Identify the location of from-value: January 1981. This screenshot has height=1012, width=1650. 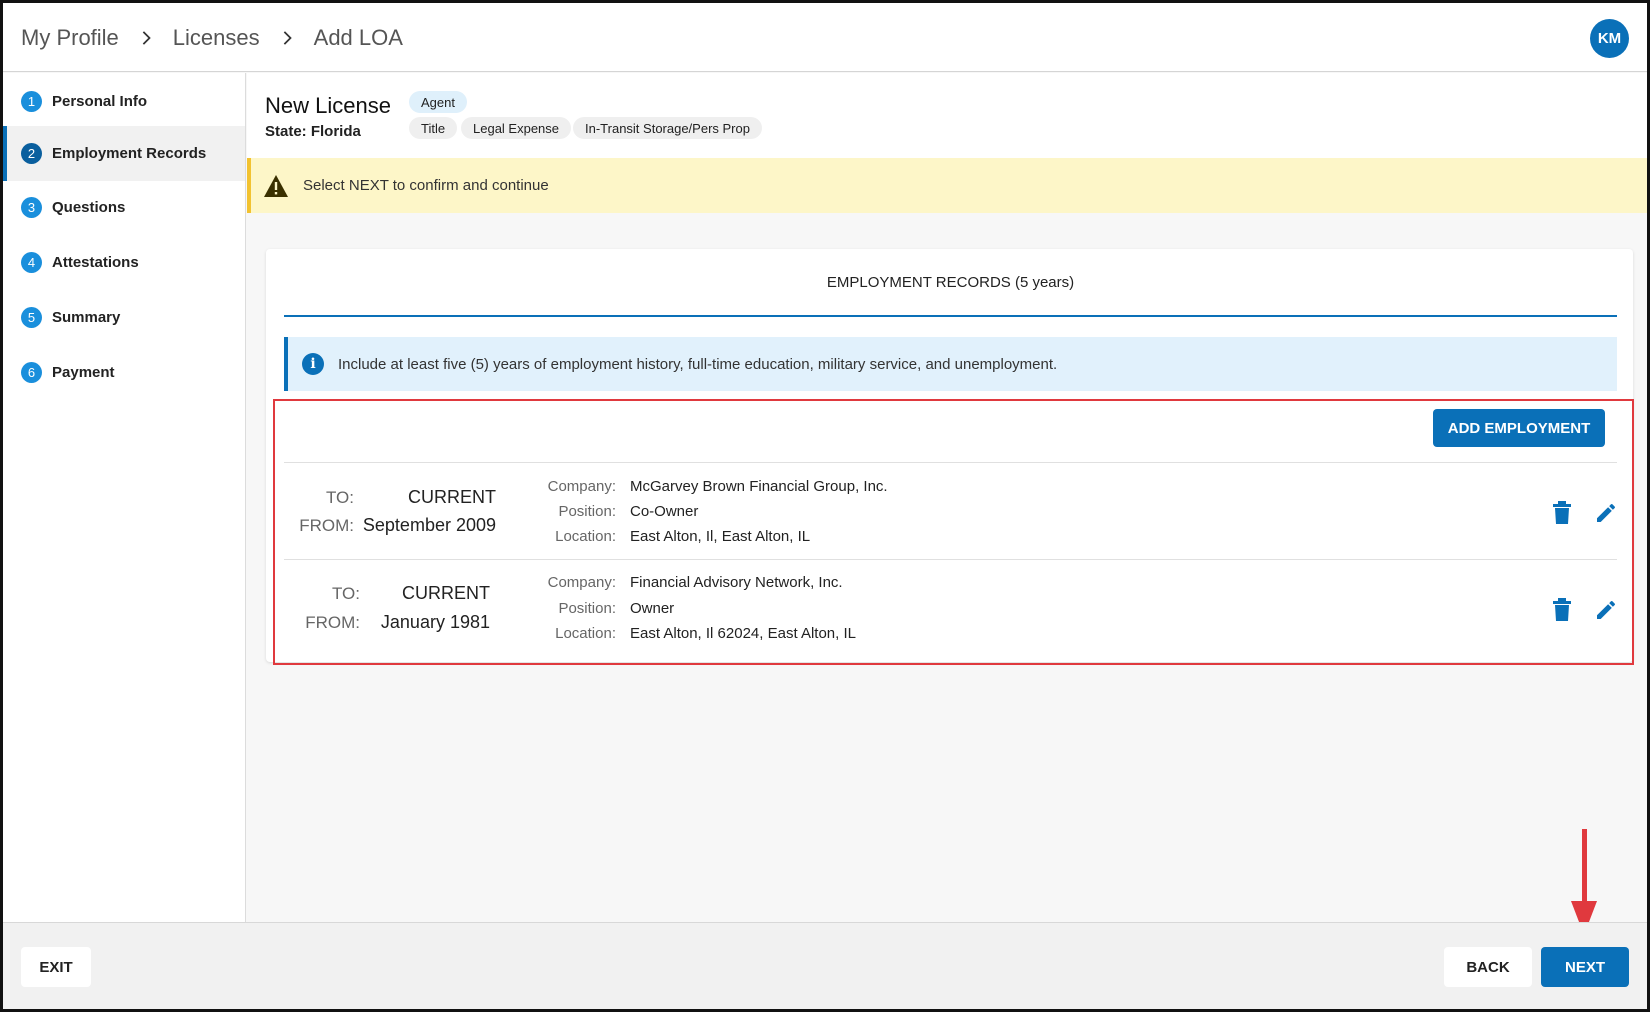
(435, 622).